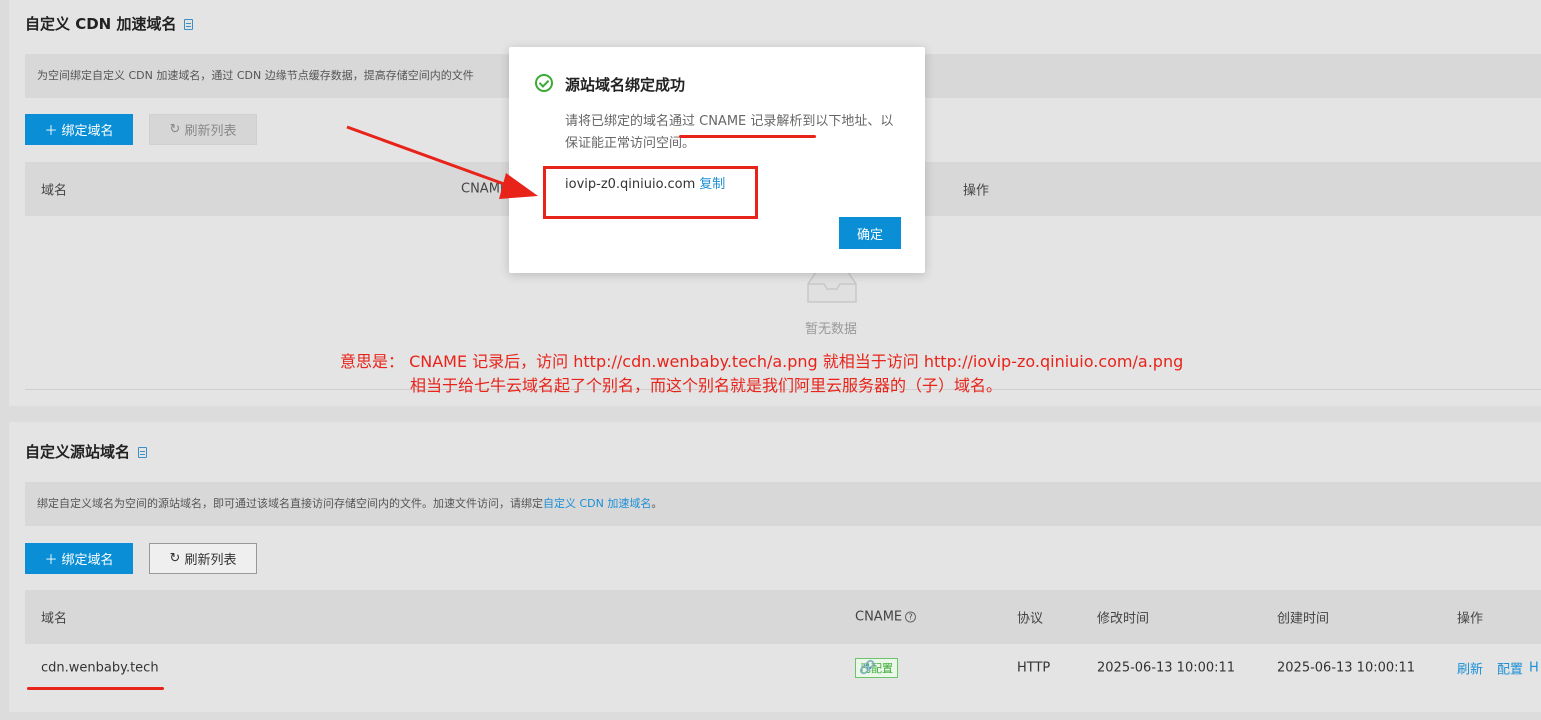 The image size is (1541, 720). What do you see at coordinates (1534, 668) in the screenshot?
I see `row-more-link: H` at bounding box center [1534, 668].